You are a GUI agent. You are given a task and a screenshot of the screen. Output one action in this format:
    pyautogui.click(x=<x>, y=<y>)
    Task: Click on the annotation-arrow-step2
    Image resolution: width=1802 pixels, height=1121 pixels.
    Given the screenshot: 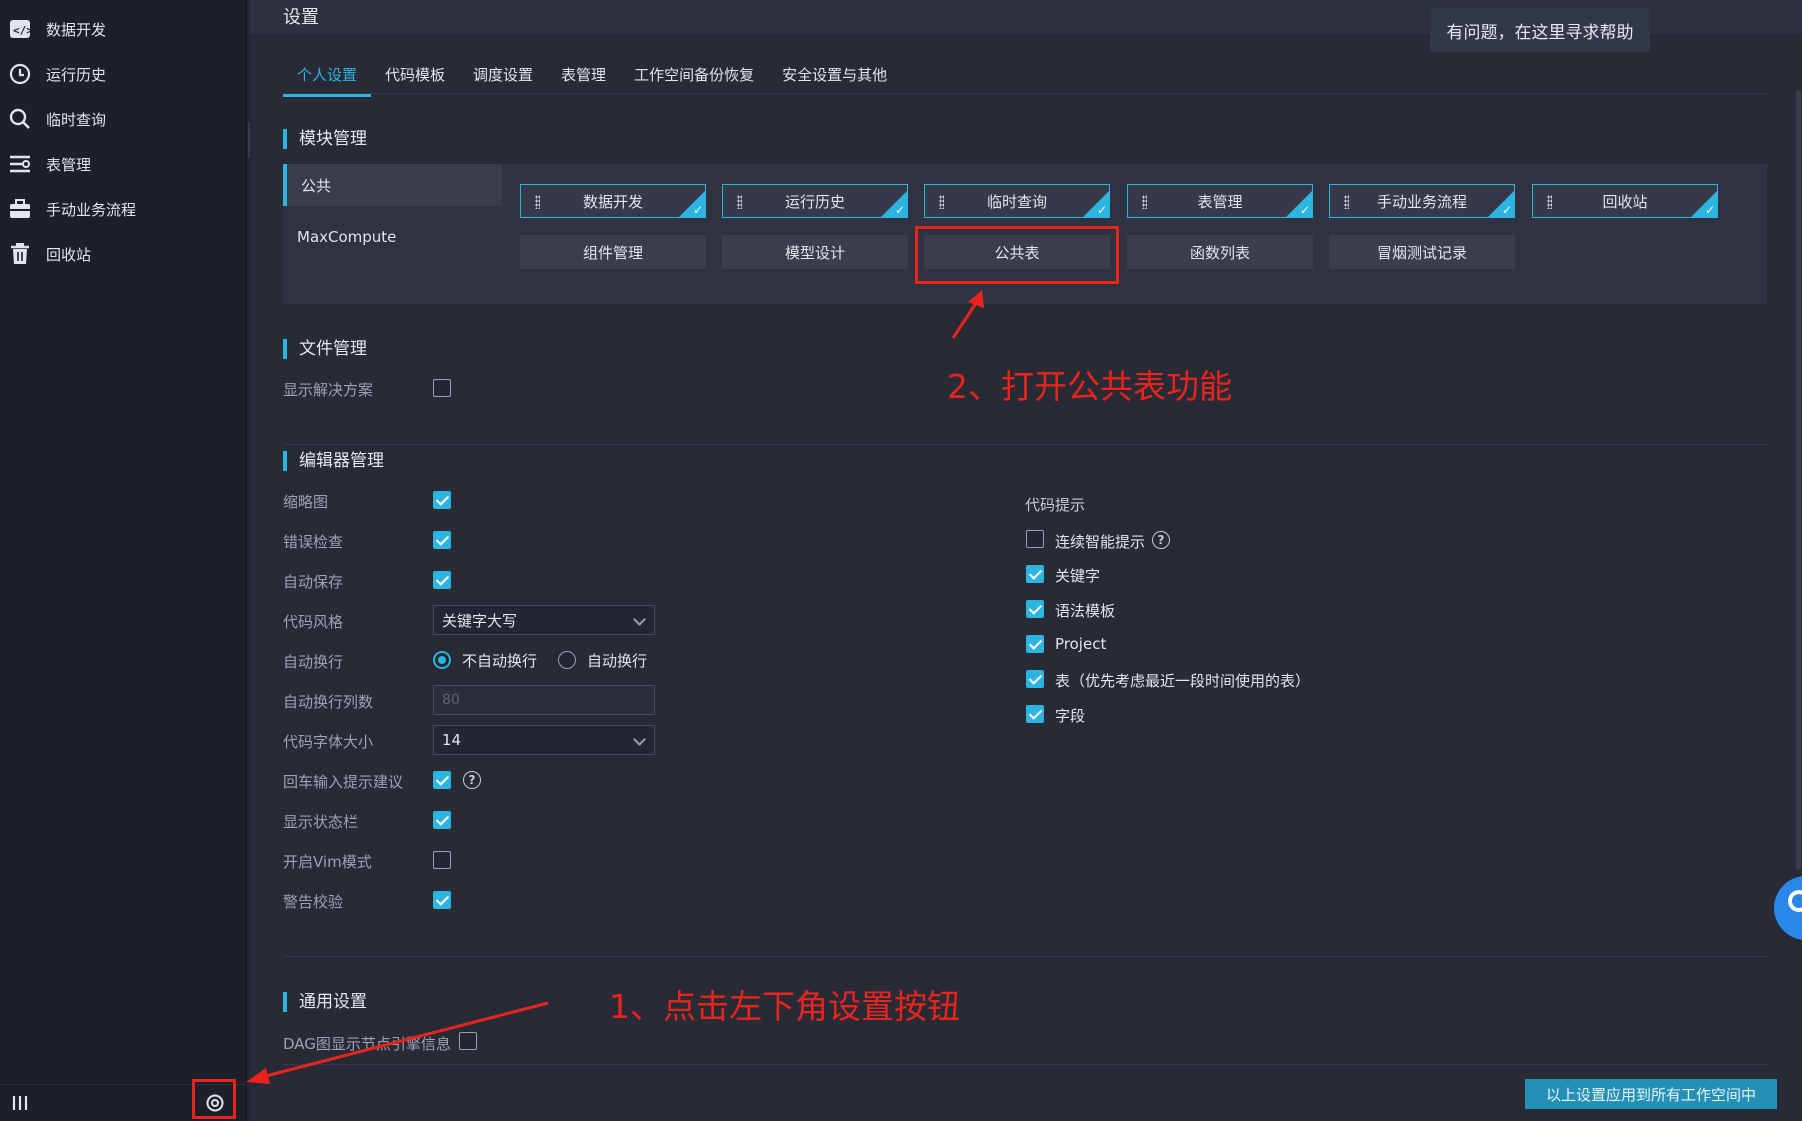 What is the action you would take?
    pyautogui.click(x=967, y=314)
    